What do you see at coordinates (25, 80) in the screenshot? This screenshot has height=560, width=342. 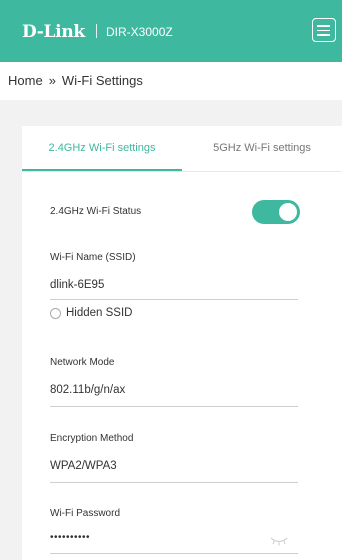 I see `breadcrumb-home: Home` at bounding box center [25, 80].